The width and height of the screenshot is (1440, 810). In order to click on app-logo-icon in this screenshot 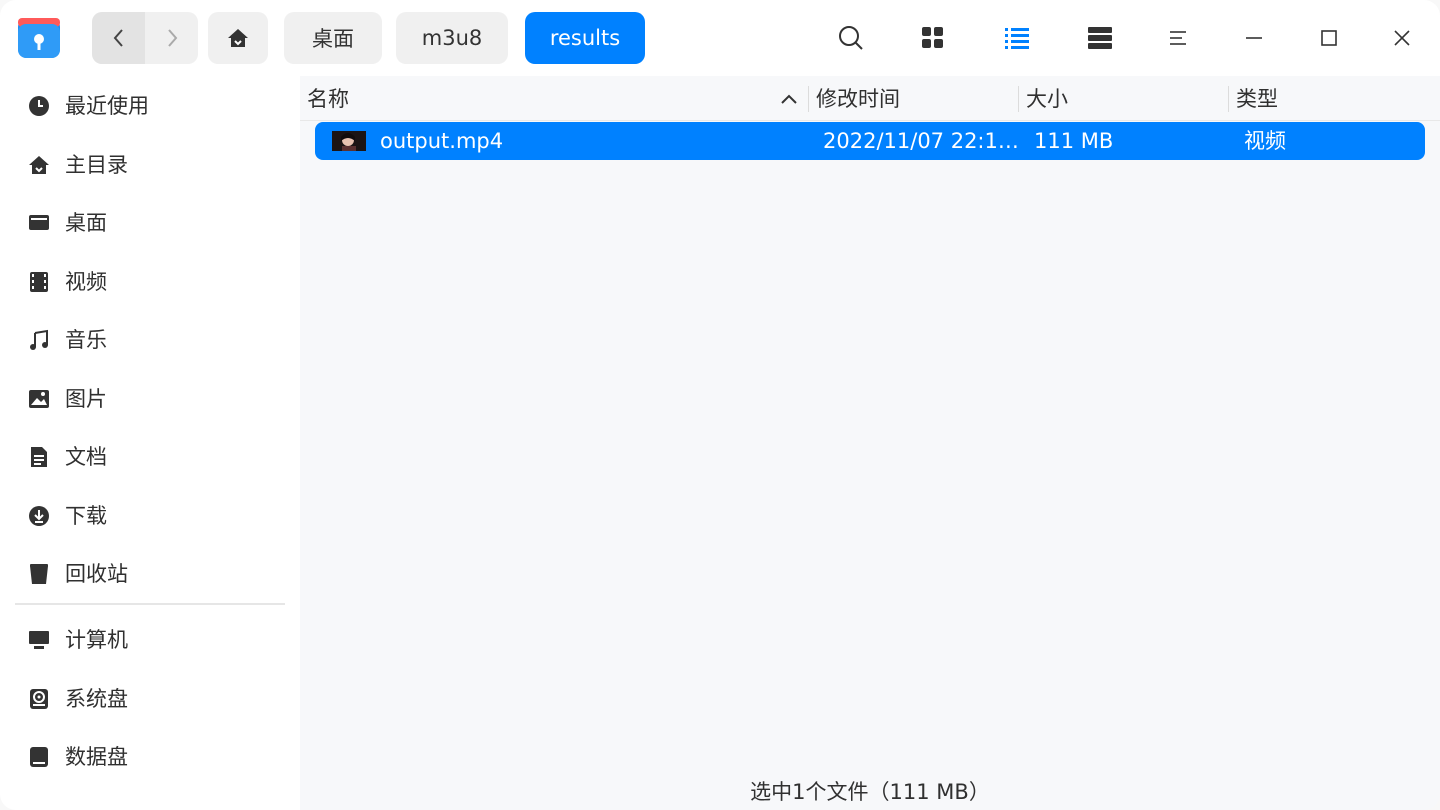, I will do `click(39, 37)`.